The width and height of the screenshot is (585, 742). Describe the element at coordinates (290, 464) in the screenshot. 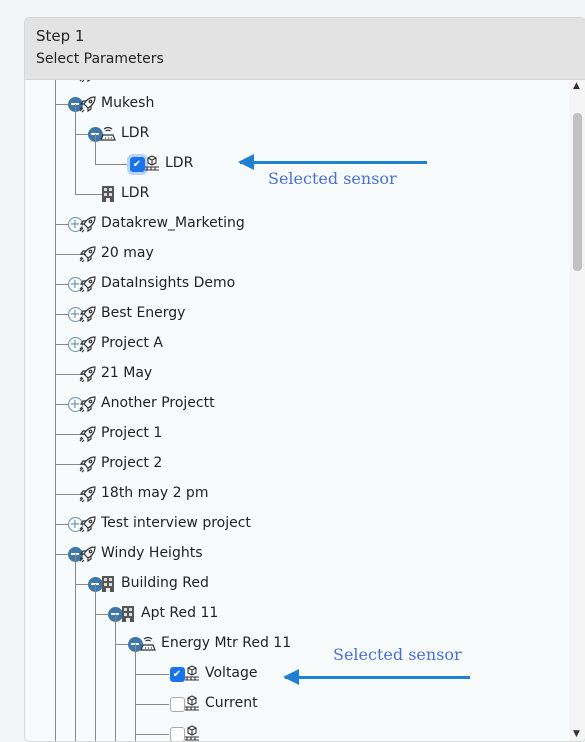

I see `tree-node: Project 2` at that location.